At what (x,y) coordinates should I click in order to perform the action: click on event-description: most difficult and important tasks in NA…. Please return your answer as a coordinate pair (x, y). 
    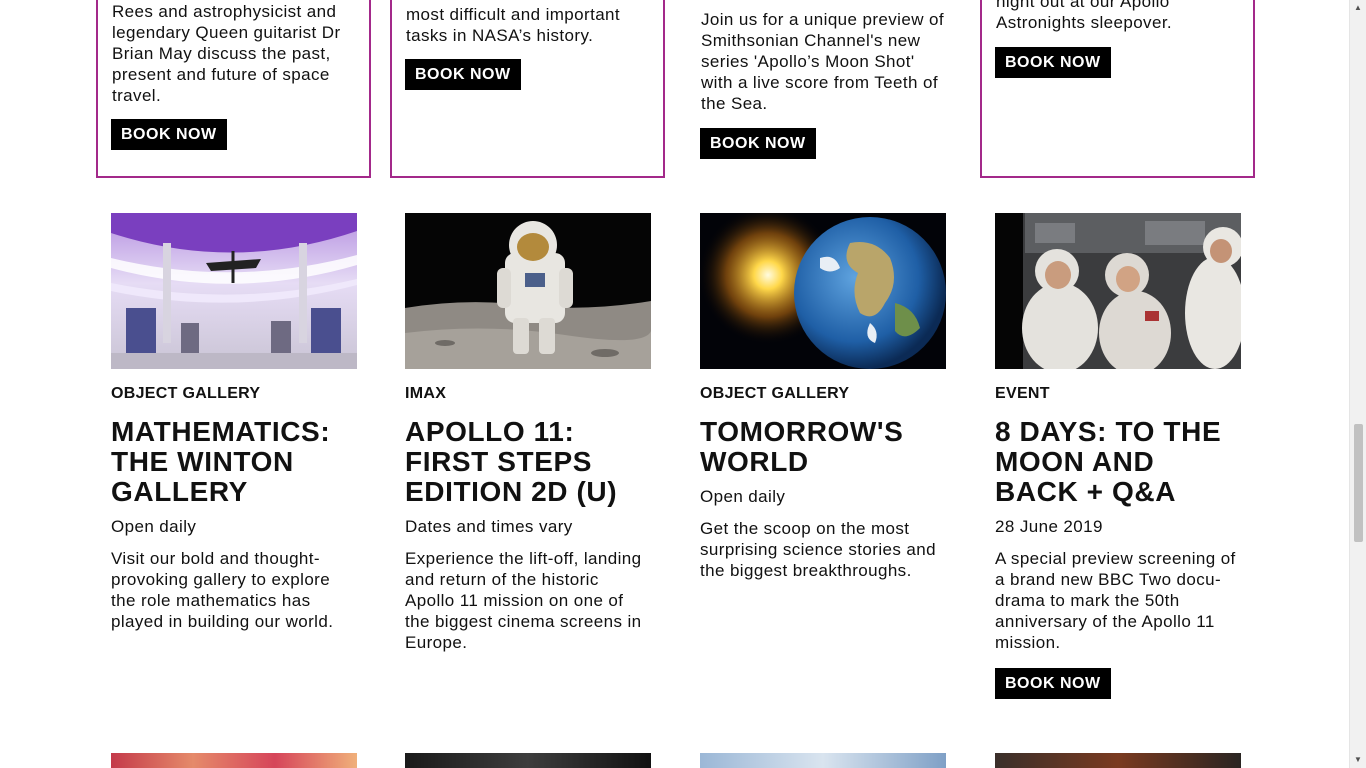
    Looking at the image, I should click on (513, 25).